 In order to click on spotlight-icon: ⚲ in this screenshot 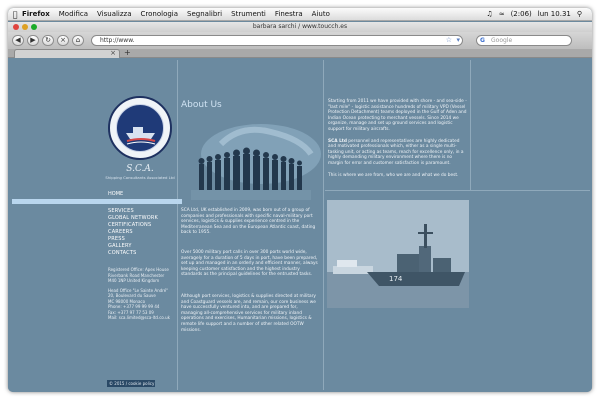, I will do `click(579, 14)`.